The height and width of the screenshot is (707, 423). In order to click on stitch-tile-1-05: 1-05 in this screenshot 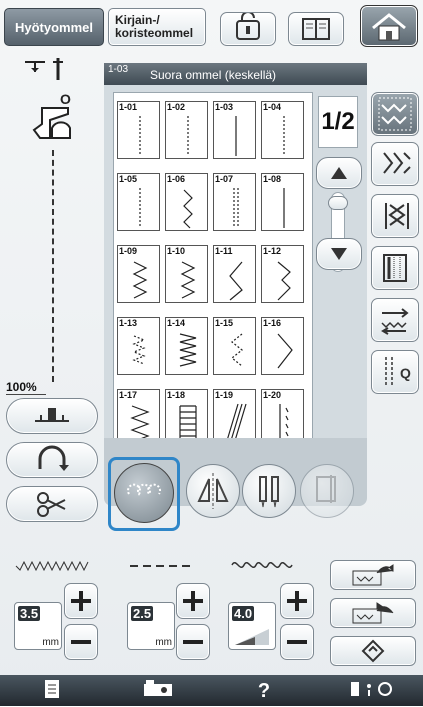, I will do `click(138, 202)`.